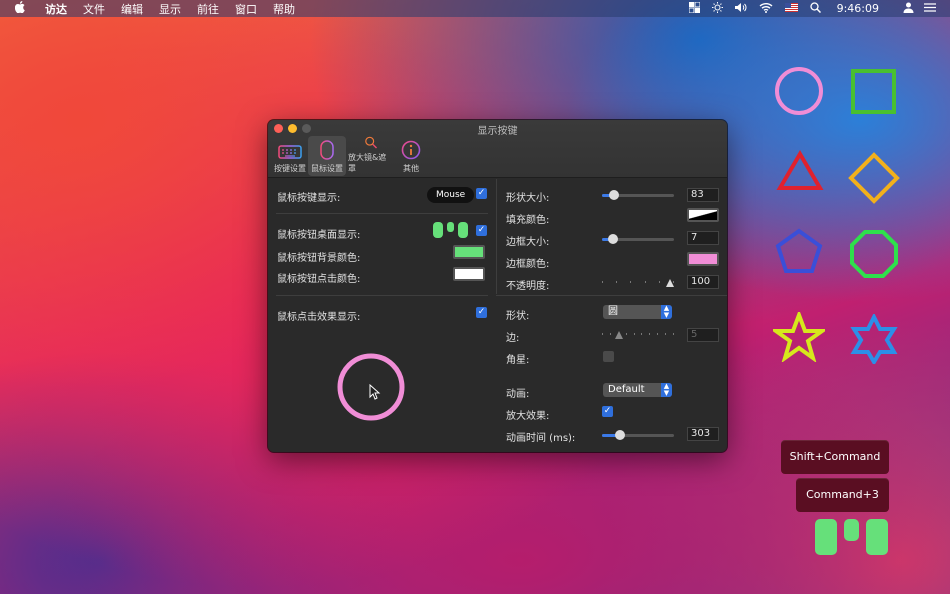 The image size is (950, 594). Describe the element at coordinates (717, 8) in the screenshot. I see `brightness-icon` at that location.